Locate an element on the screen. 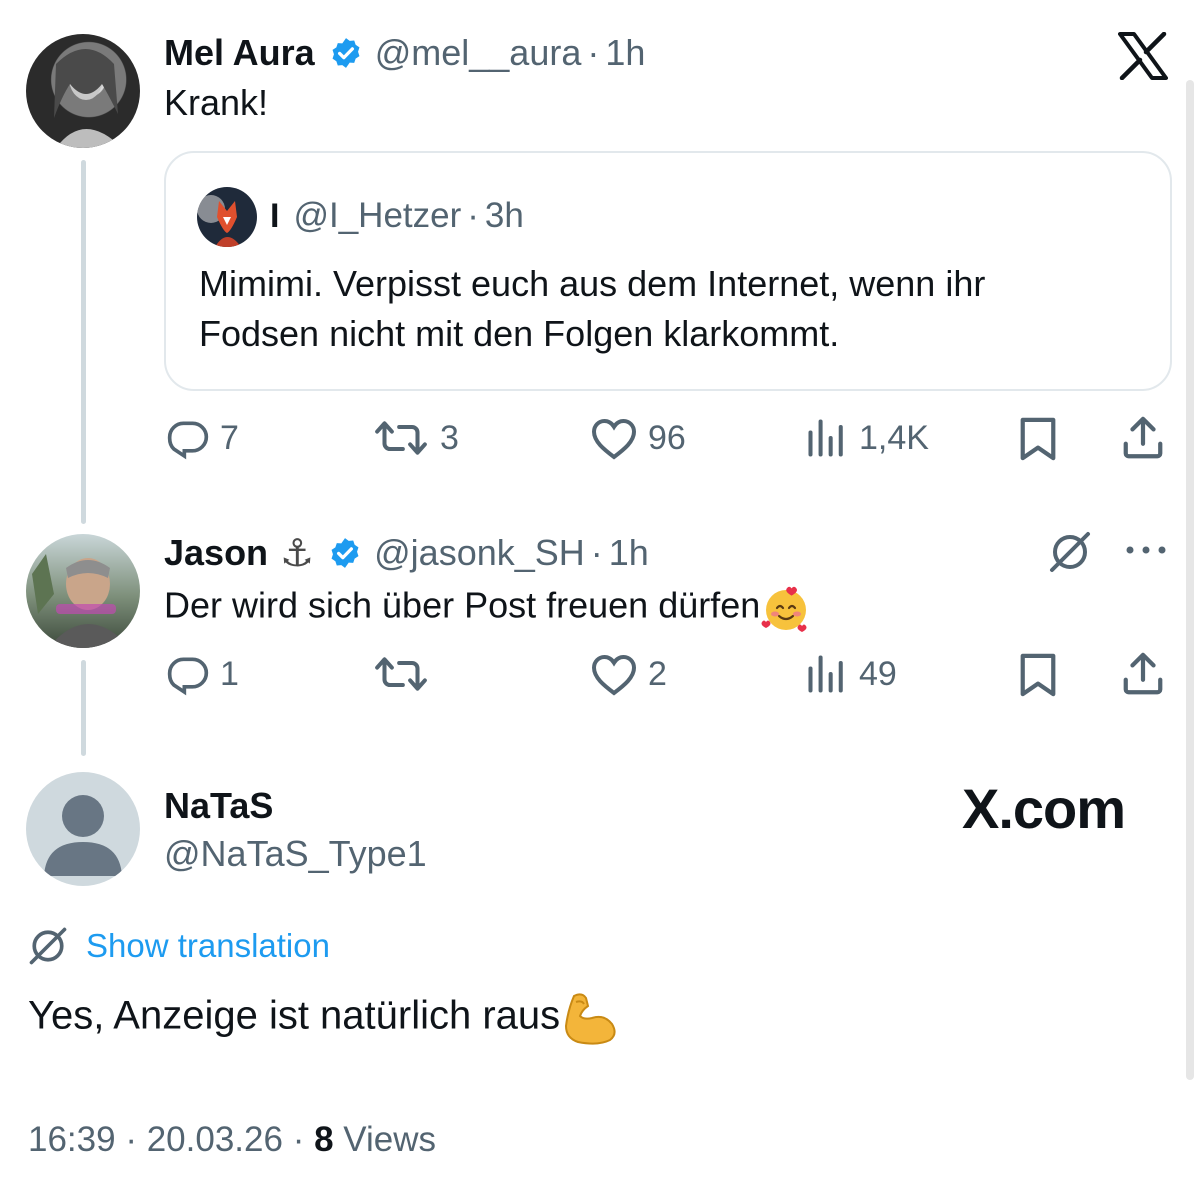  tweet-text: Der wird sich über Post freuen dürfen is located at coordinates (488, 608).